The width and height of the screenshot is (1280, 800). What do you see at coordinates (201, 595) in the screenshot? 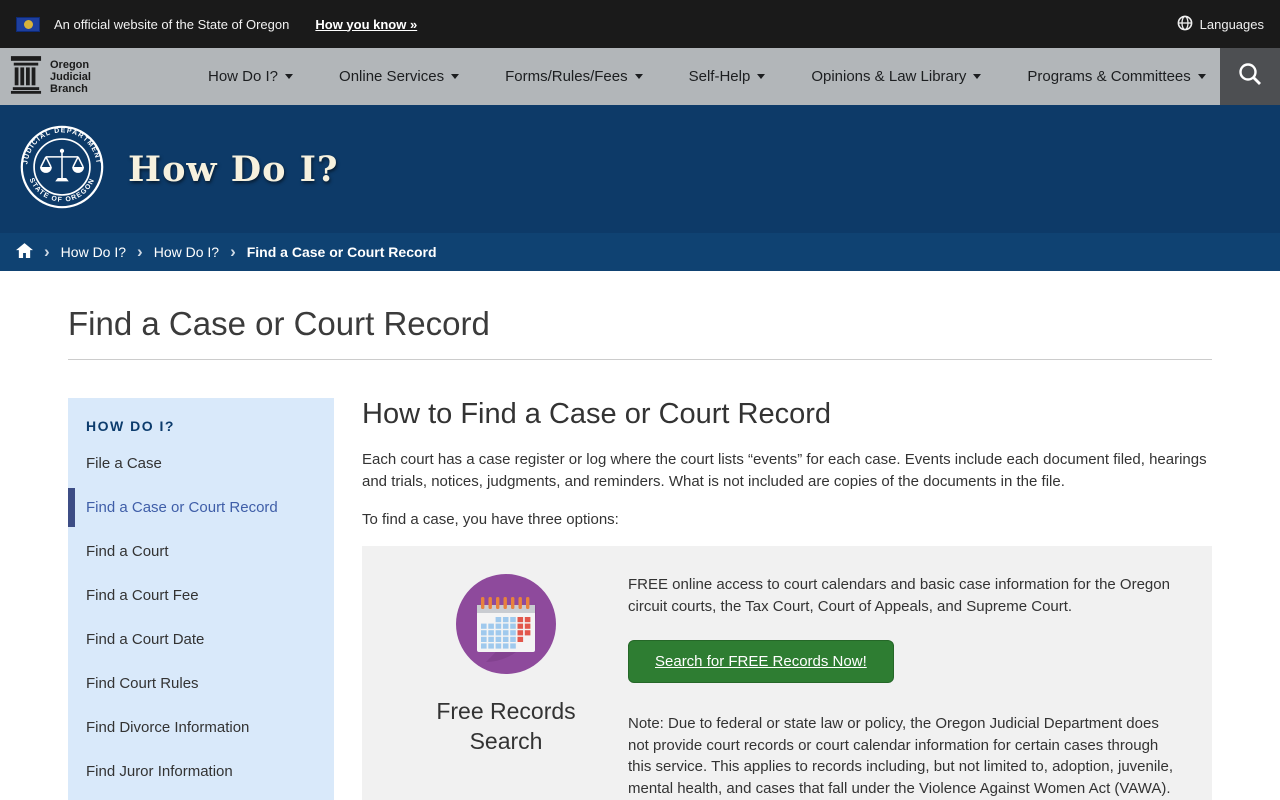
I see `sidebar-item: Find a Court Fee` at bounding box center [201, 595].